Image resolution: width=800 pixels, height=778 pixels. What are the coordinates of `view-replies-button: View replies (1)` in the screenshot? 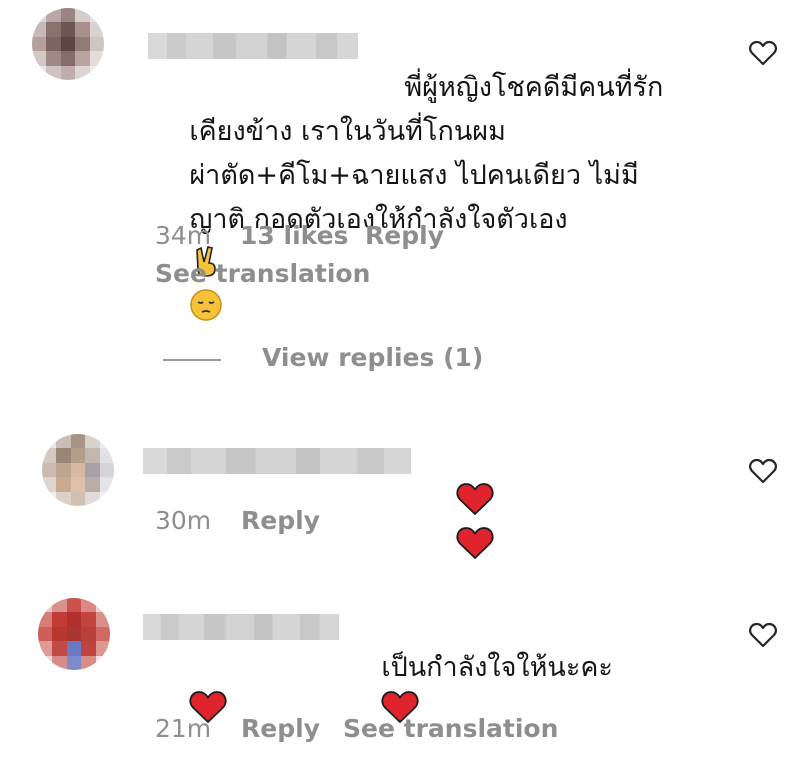 It's located at (372, 357).